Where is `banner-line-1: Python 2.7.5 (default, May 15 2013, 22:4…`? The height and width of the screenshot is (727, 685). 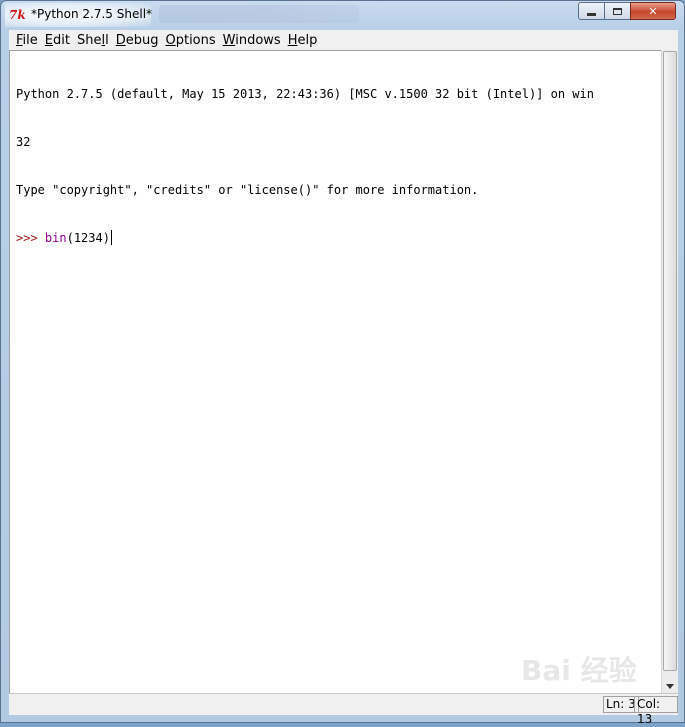 banner-line-1: Python 2.7.5 (default, May 15 2013, 22:4… is located at coordinates (305, 94).